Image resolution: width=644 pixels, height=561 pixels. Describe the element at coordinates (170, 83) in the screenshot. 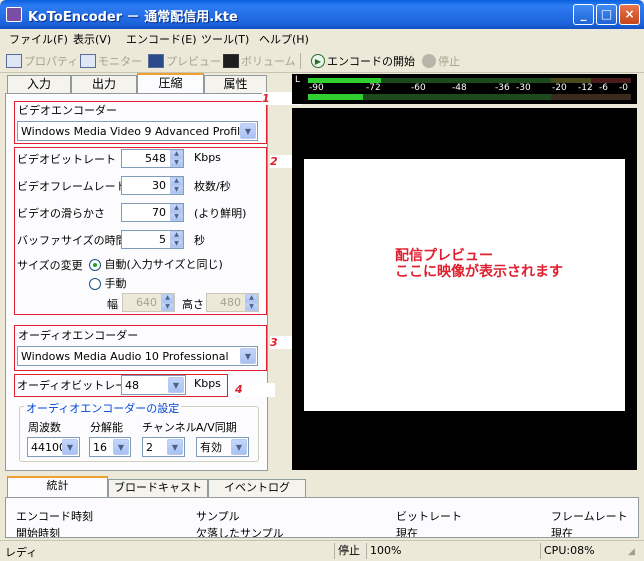

I see `tab-compress: 圧縮` at that location.